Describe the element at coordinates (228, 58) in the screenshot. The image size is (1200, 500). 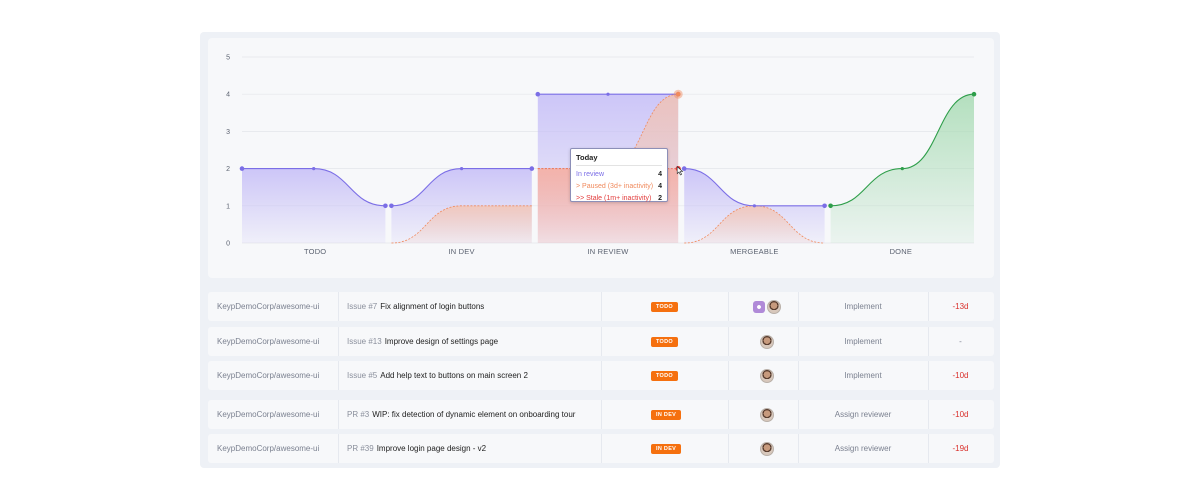
I see `y-tick-label: 5` at that location.